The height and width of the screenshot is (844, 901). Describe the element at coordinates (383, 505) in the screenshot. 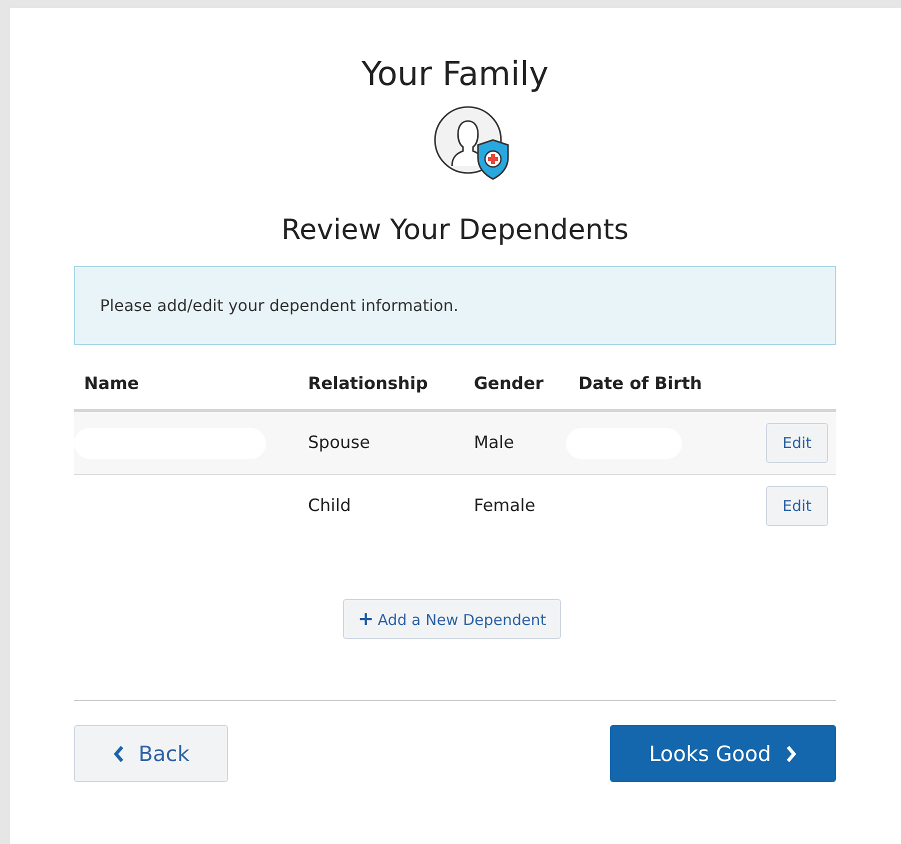

I see `table-cell: Child` at that location.